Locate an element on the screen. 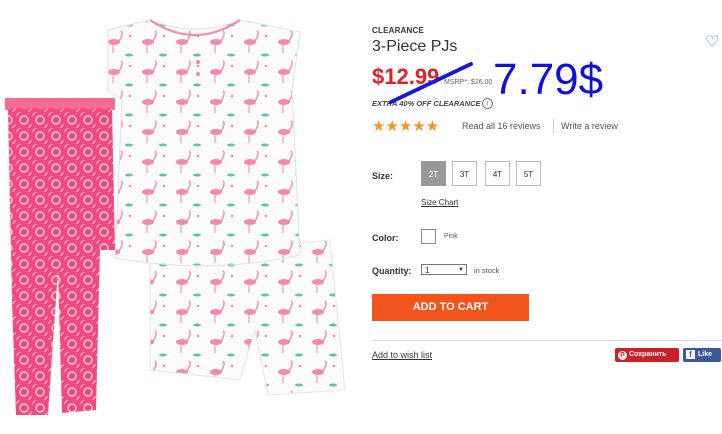 The width and height of the screenshot is (722, 434). annotated-price: 7.79$ is located at coordinates (548, 79).